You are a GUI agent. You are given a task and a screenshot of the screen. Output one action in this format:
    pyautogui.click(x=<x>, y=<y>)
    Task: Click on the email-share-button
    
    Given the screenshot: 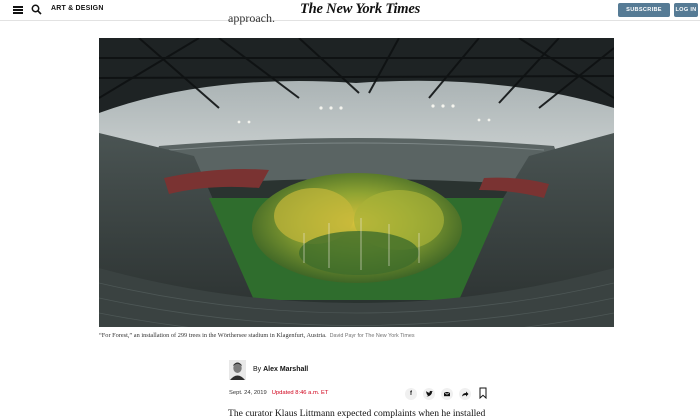 What is the action you would take?
    pyautogui.click(x=447, y=394)
    